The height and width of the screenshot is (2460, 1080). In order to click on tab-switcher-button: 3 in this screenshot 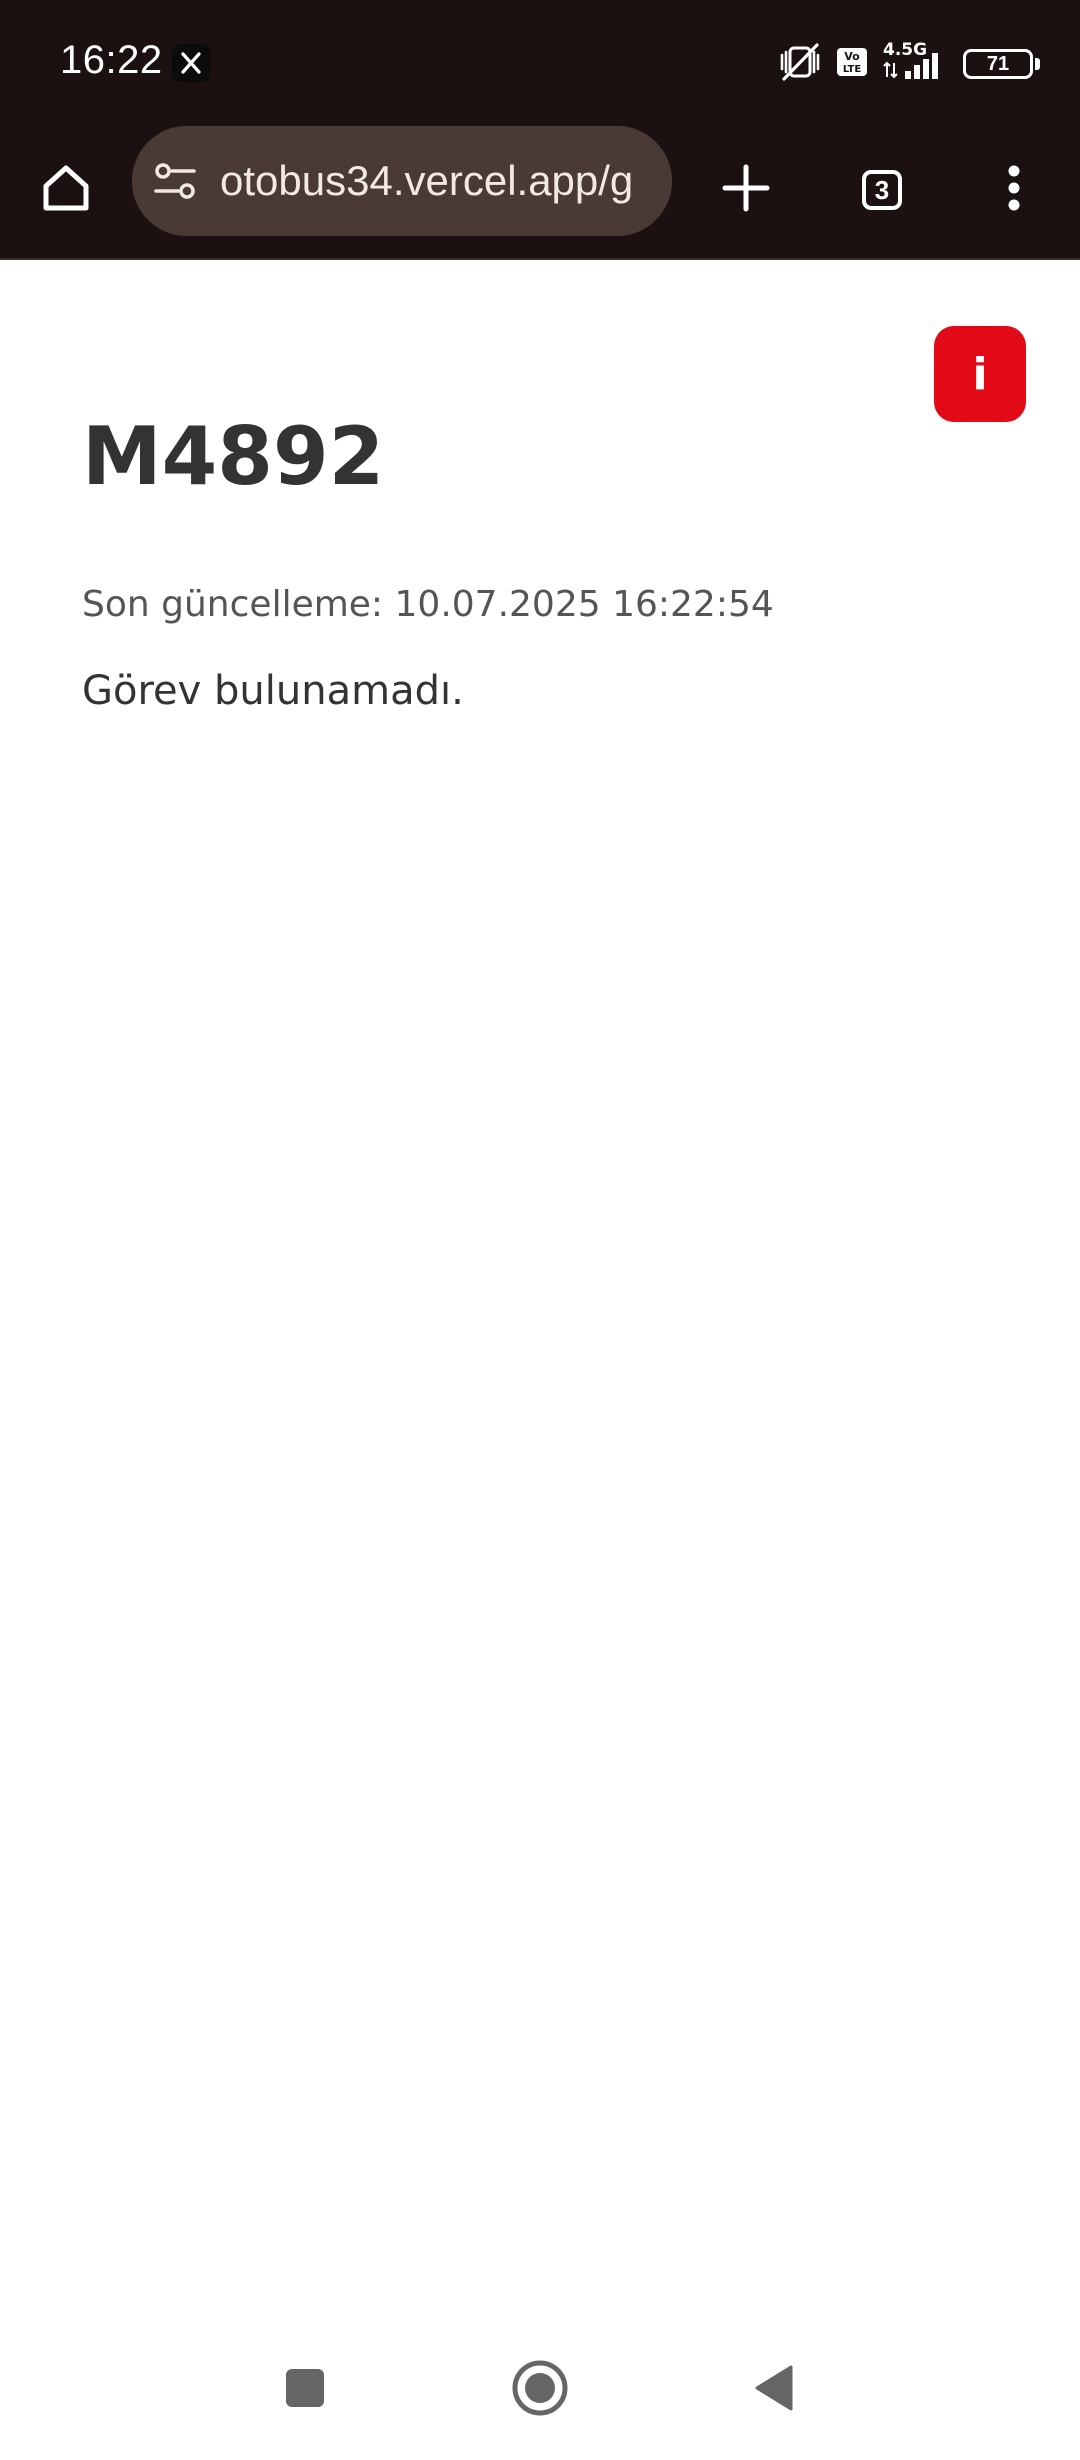, I will do `click(882, 190)`.